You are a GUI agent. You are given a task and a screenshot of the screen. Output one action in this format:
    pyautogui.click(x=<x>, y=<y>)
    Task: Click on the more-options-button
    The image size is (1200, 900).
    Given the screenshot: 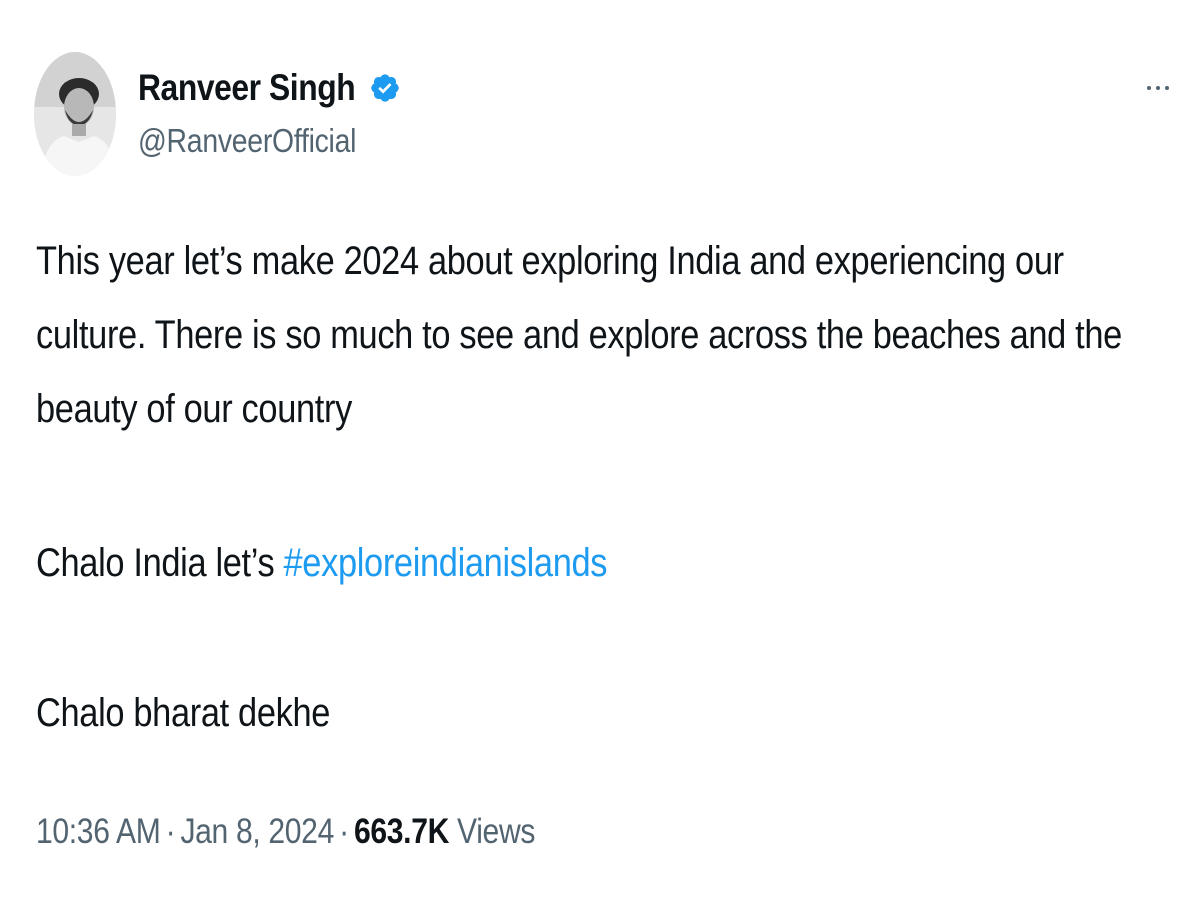 What is the action you would take?
    pyautogui.click(x=1158, y=88)
    